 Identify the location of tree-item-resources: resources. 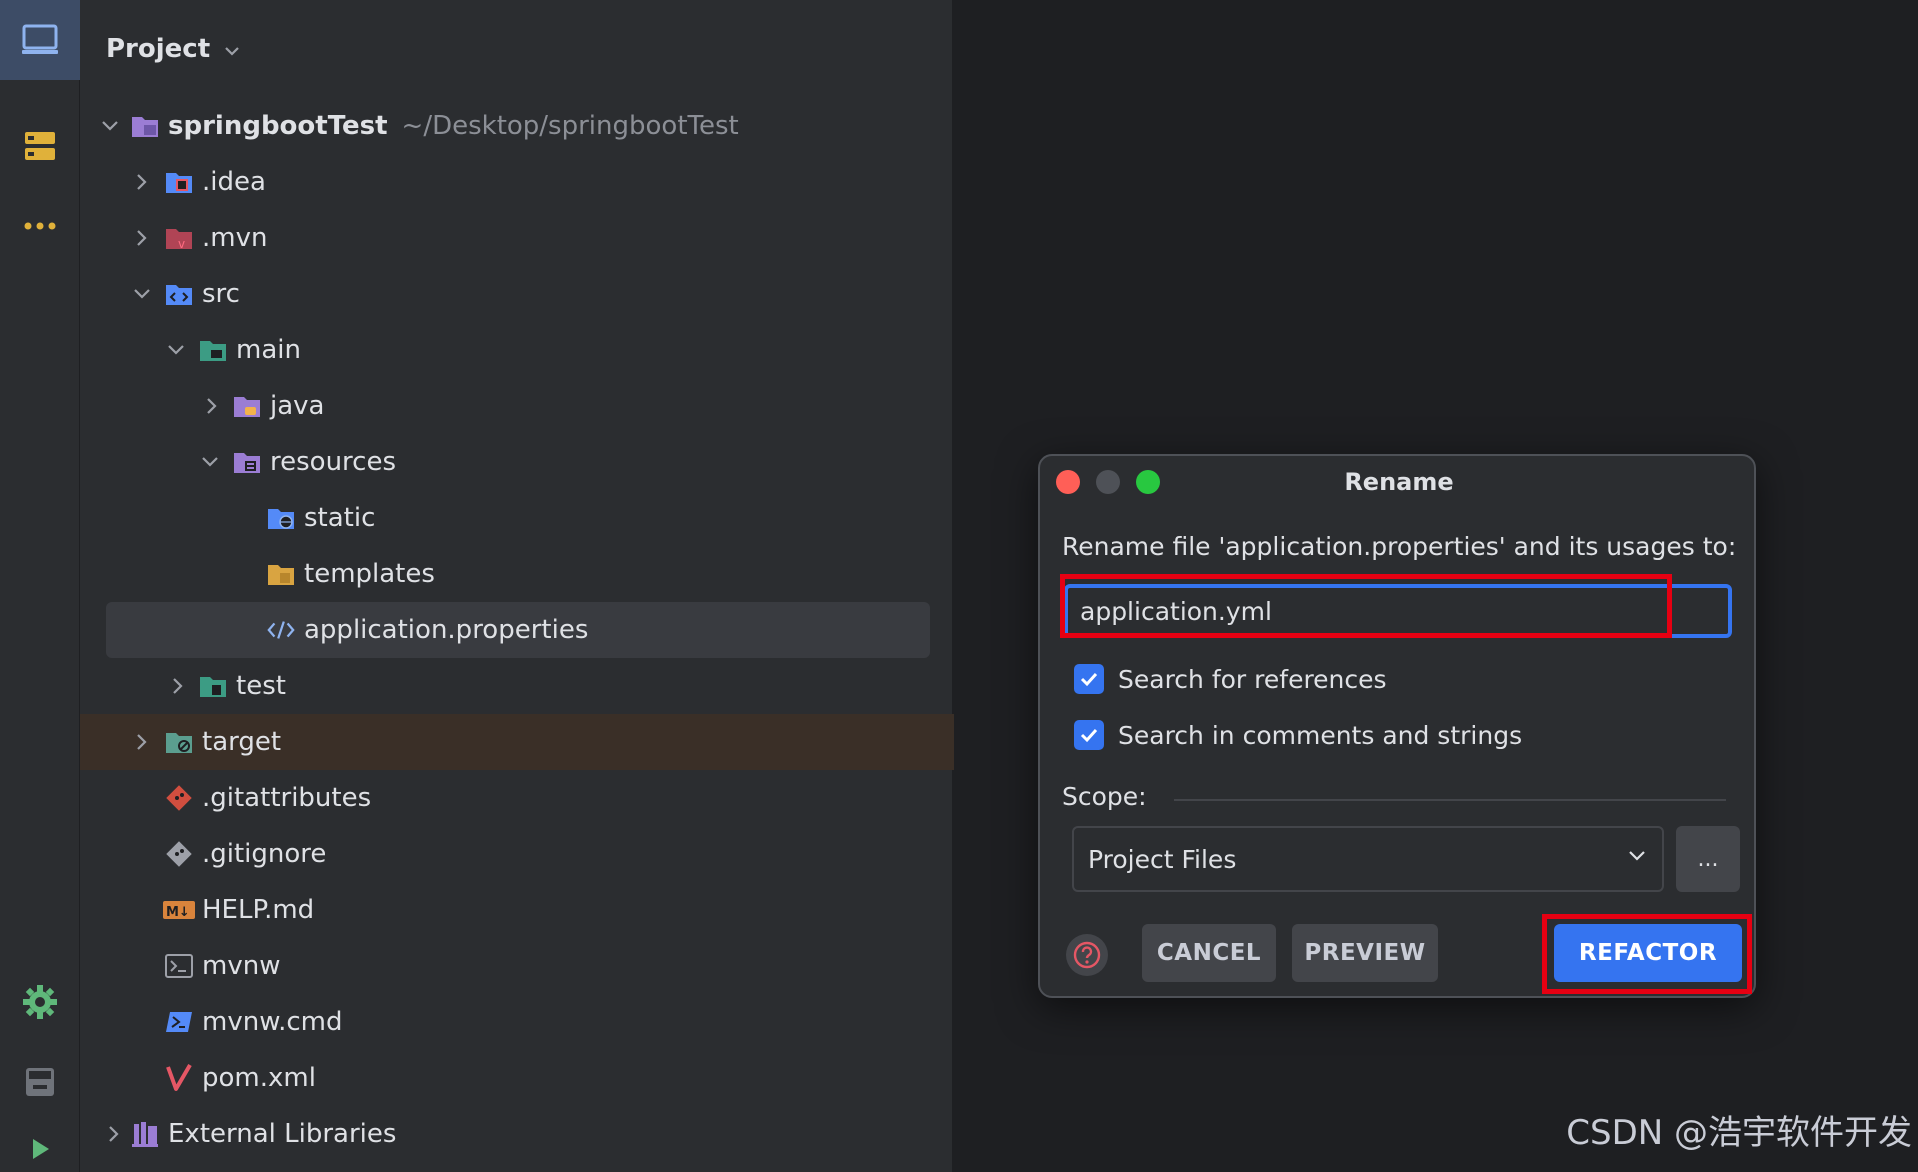
(517, 462).